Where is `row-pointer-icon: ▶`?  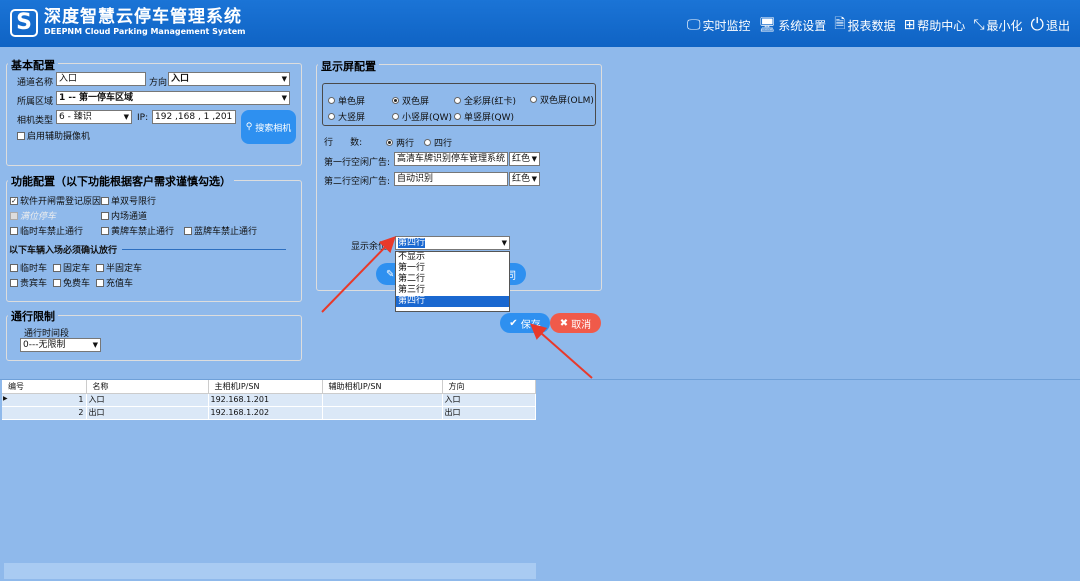
row-pointer-icon: ▶ is located at coordinates (5, 398).